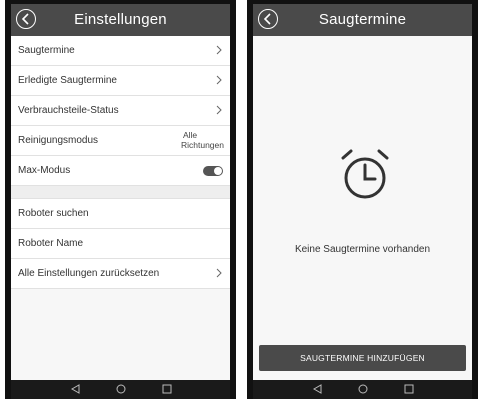 Image resolution: width=482 pixels, height=399 pixels. Describe the element at coordinates (213, 171) in the screenshot. I see `max-modus-toggle` at that location.